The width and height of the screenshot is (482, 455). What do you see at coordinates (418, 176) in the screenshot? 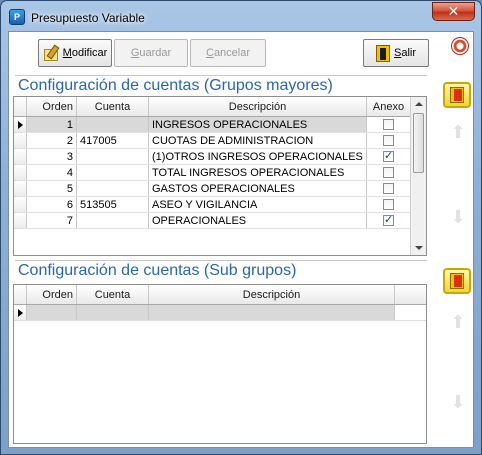
I see `vertical-scrollbar` at bounding box center [418, 176].